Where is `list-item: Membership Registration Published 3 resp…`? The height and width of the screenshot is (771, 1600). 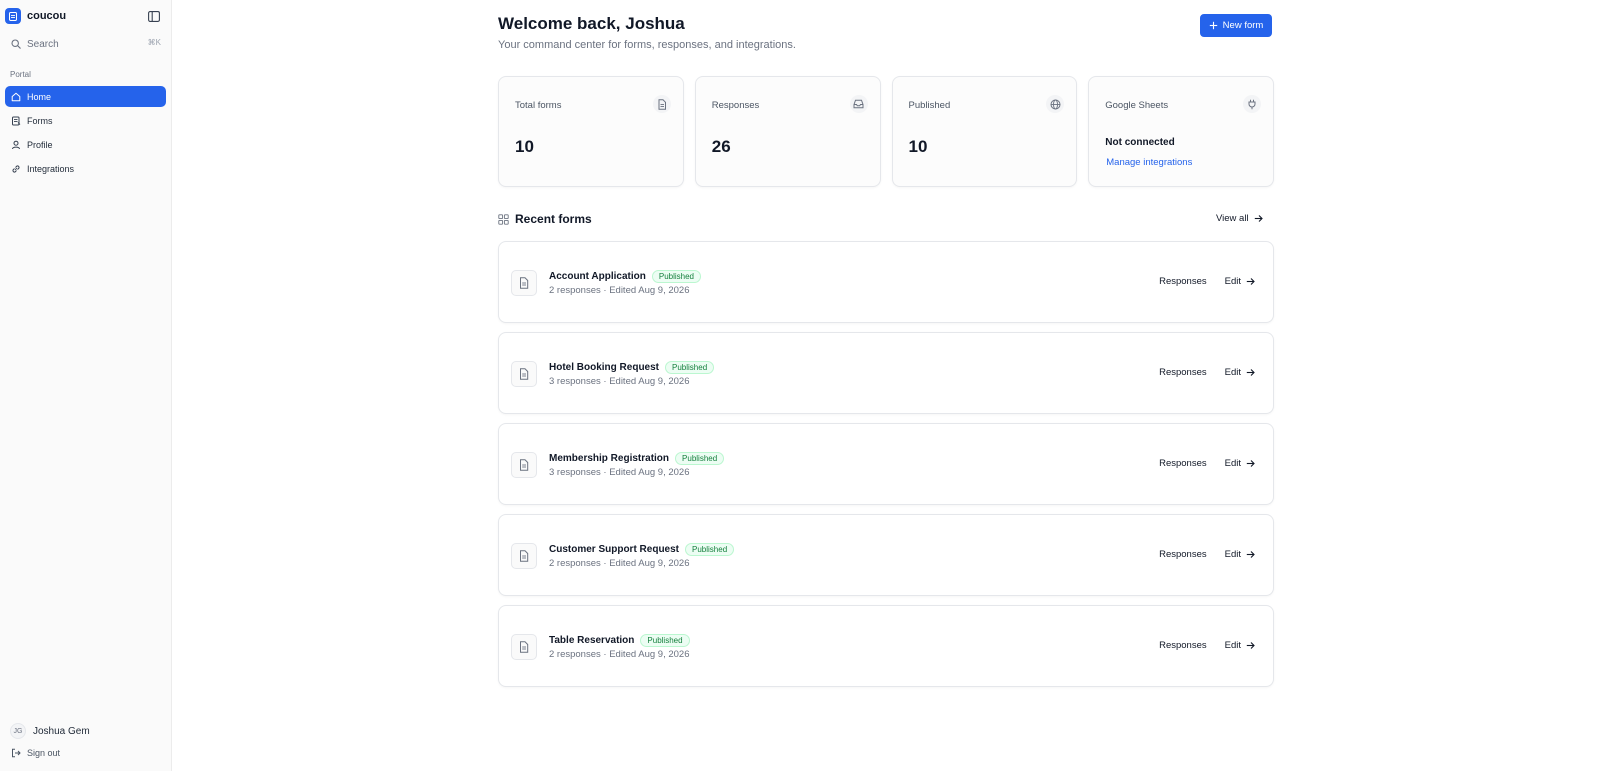
list-item: Membership Registration Published 3 resp… is located at coordinates (886, 464).